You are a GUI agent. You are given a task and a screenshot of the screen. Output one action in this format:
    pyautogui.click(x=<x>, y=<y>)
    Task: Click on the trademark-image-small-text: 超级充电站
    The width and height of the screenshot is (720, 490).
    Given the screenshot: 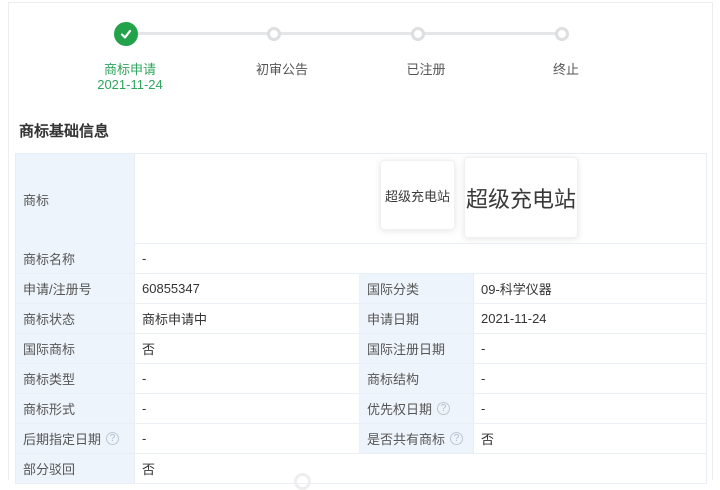 What is the action you would take?
    pyautogui.click(x=417, y=196)
    